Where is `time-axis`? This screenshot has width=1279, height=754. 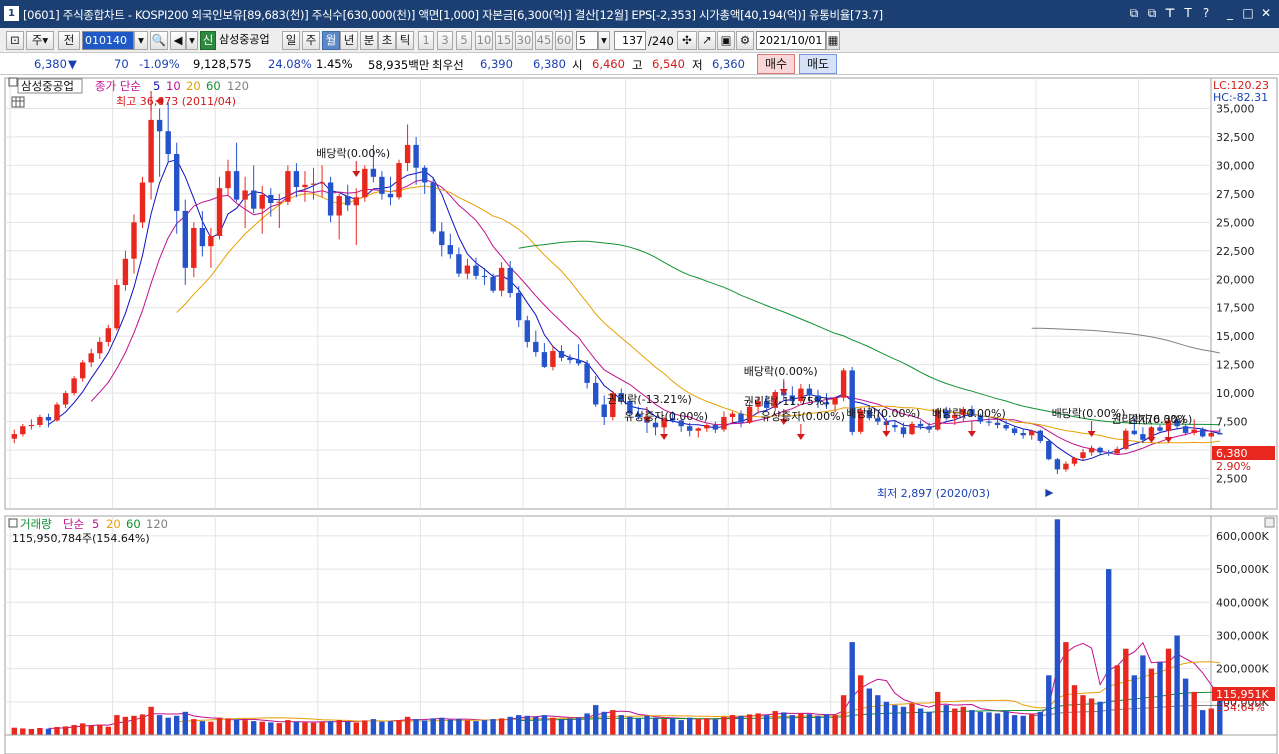 time-axis is located at coordinates (641, 744).